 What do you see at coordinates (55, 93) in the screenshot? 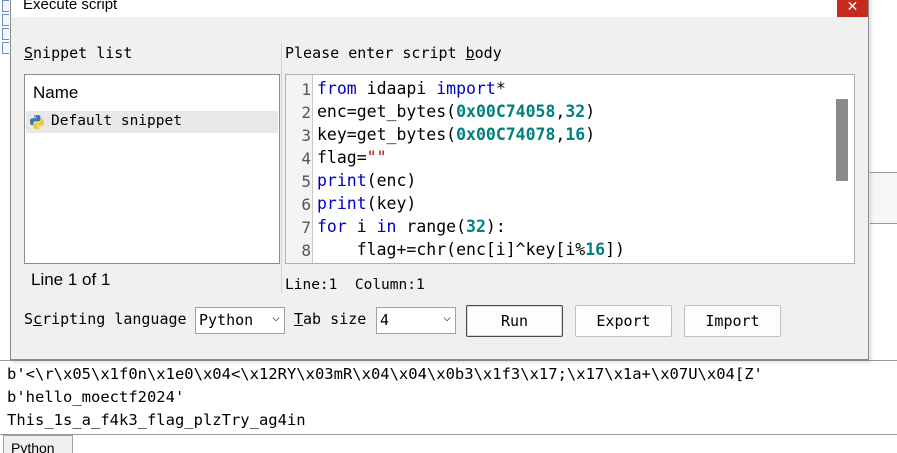
I see `snippet-list-header: Name` at bounding box center [55, 93].